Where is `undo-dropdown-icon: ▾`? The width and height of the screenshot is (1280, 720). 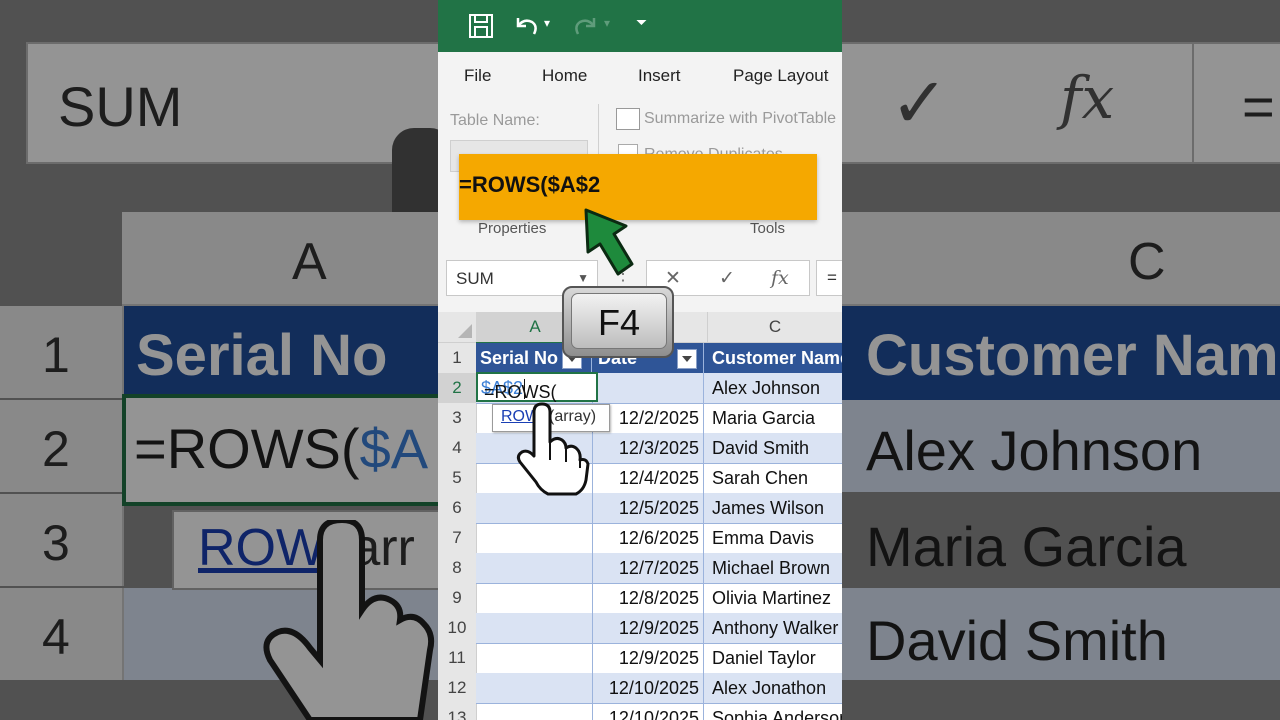 undo-dropdown-icon: ▾ is located at coordinates (547, 23).